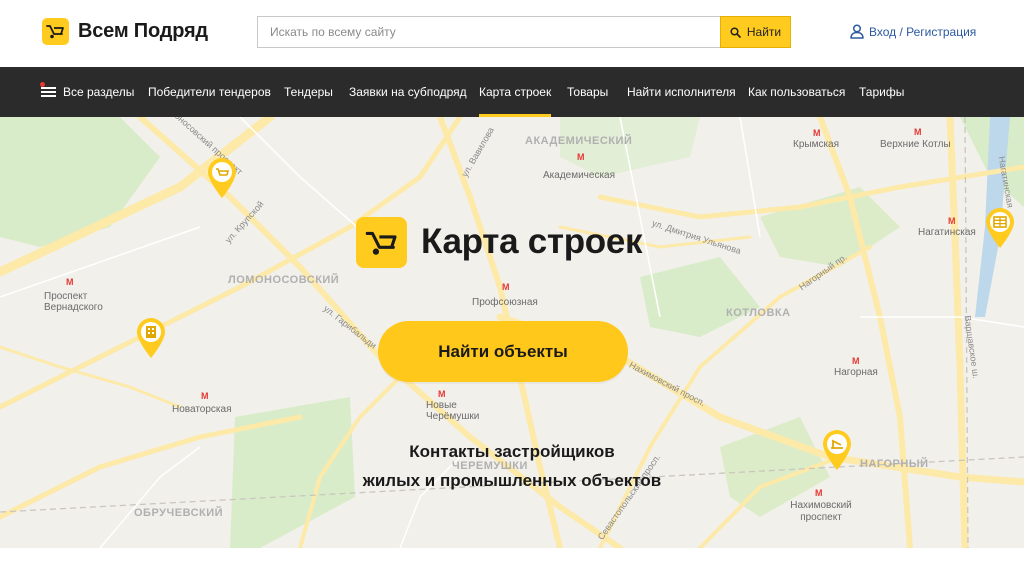  Describe the element at coordinates (505, 302) in the screenshot. I see `metro-label: Профсоюзная` at that location.